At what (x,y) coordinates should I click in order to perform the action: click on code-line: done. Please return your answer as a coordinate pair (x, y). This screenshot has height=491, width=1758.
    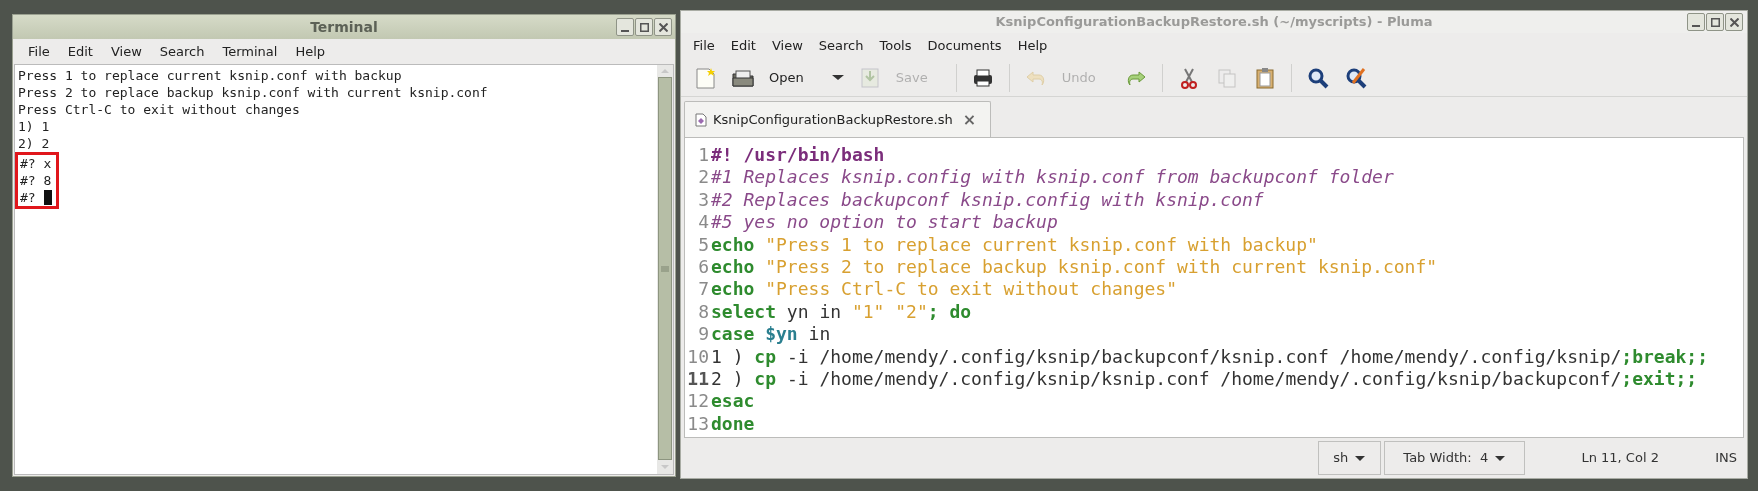
    Looking at the image, I should click on (733, 424).